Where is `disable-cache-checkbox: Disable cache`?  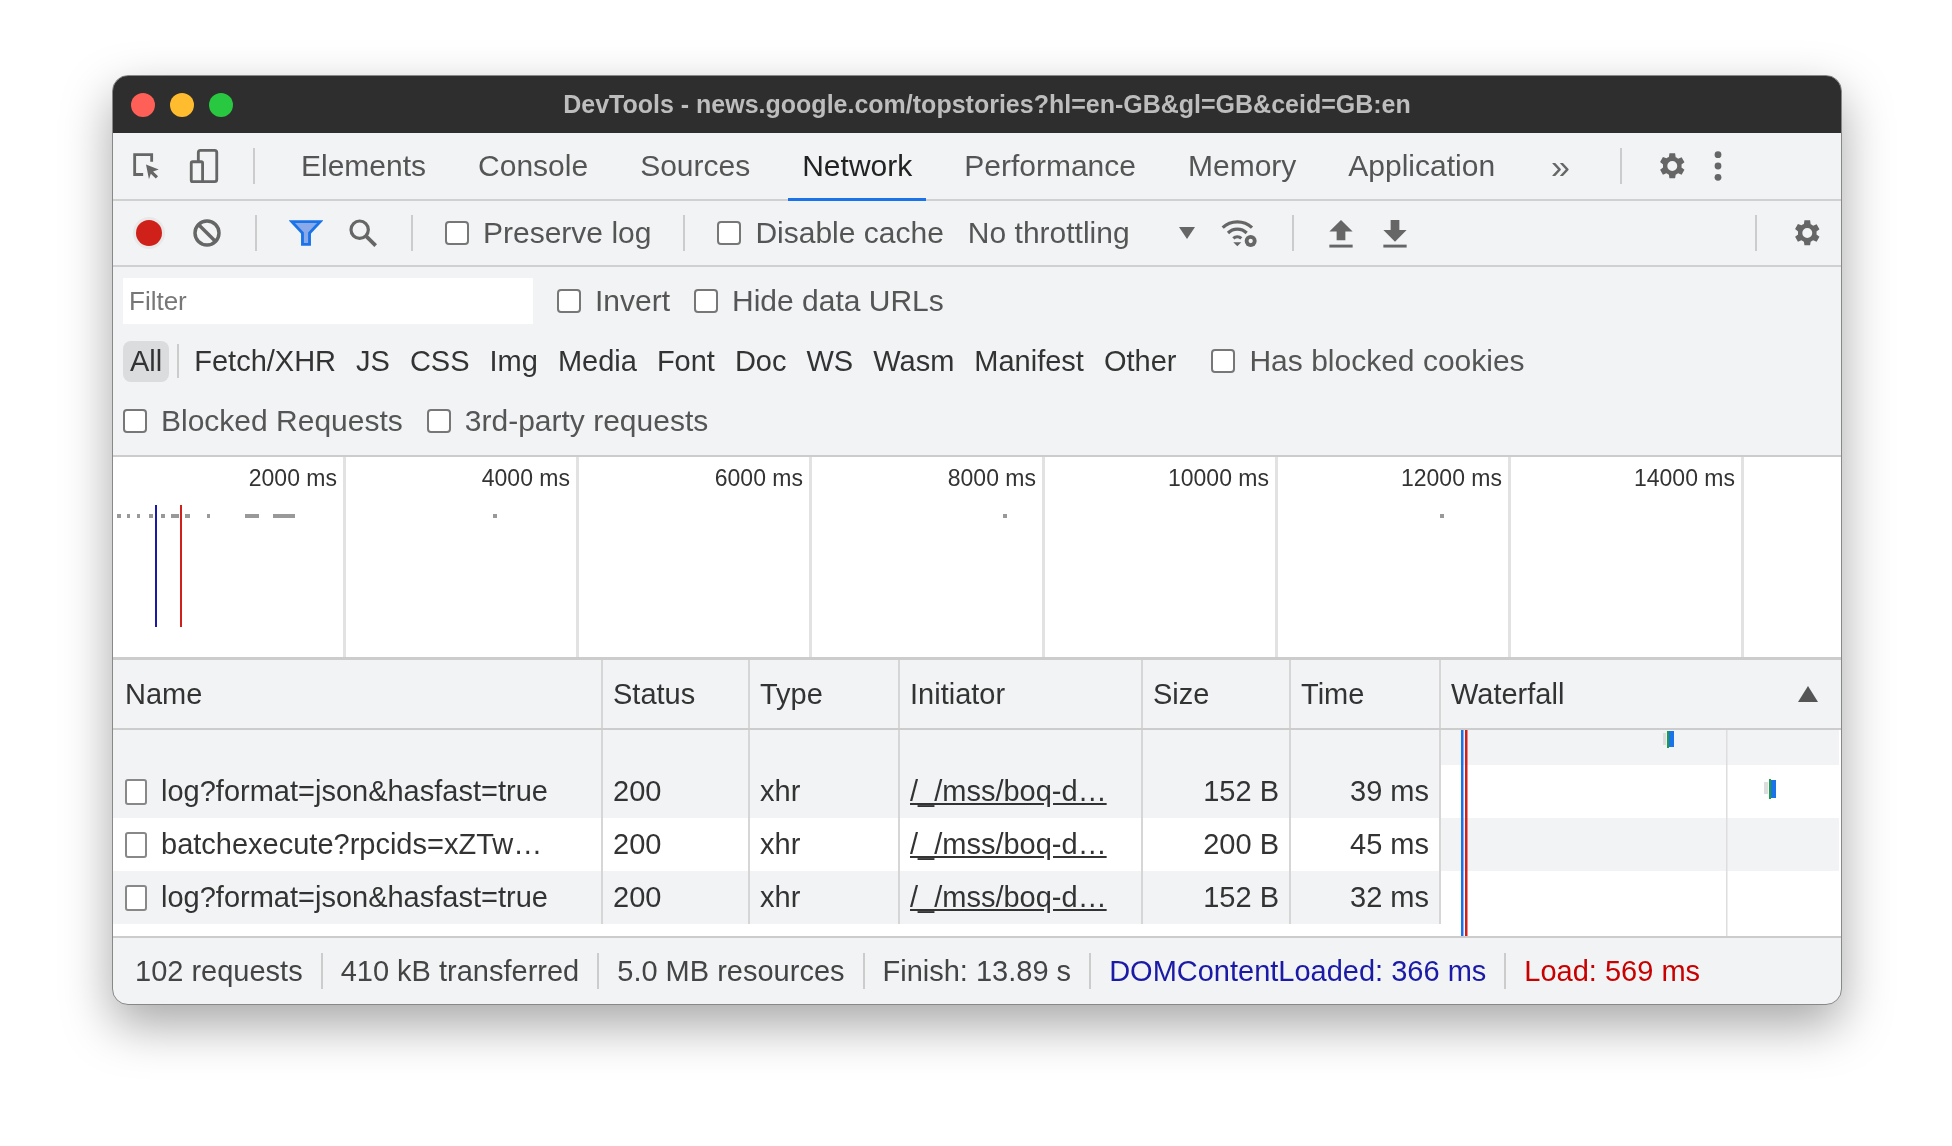
disable-cache-checkbox: Disable cache is located at coordinates (830, 233).